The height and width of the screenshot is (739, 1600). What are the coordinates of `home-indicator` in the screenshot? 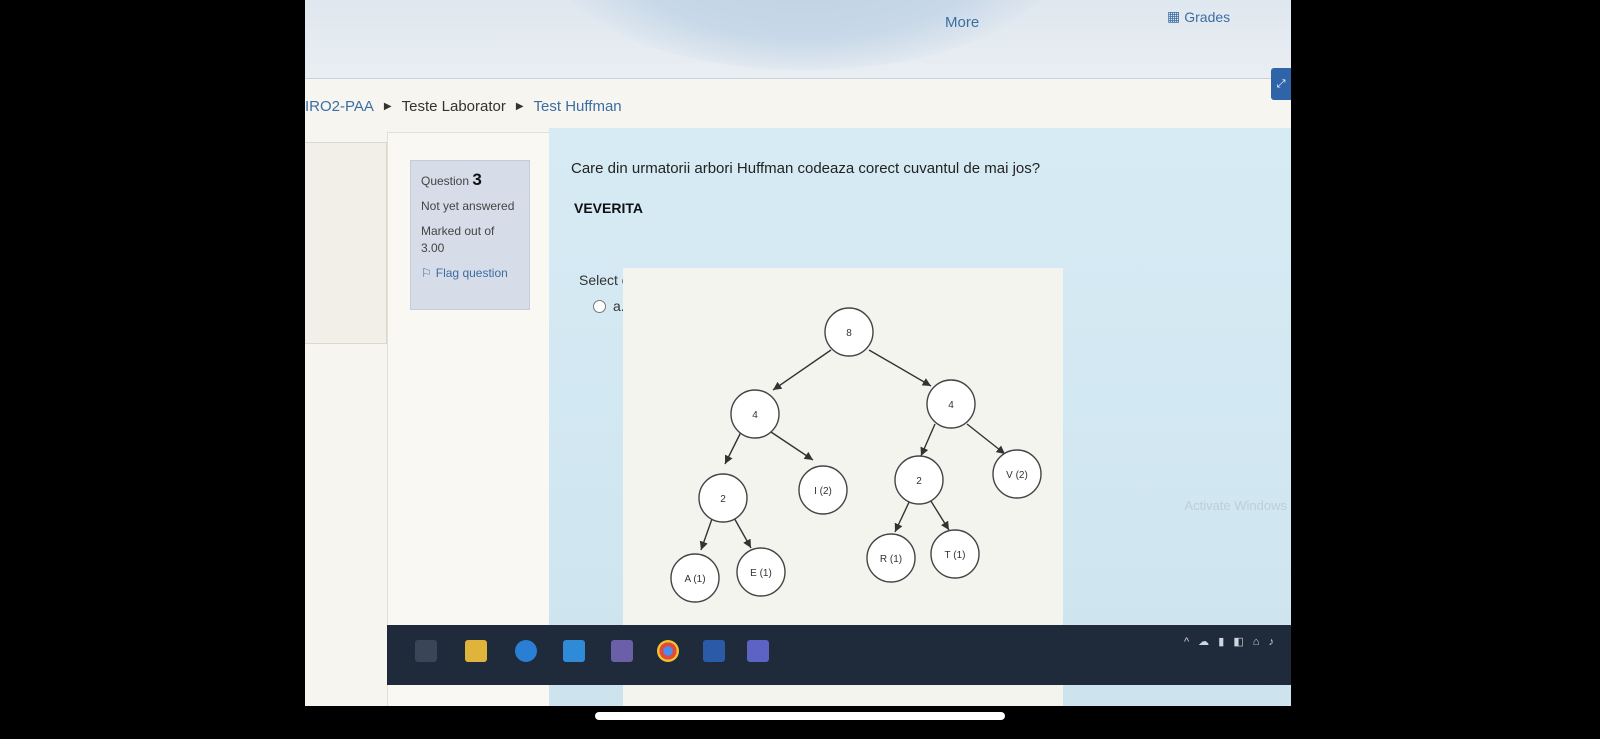 It's located at (800, 716).